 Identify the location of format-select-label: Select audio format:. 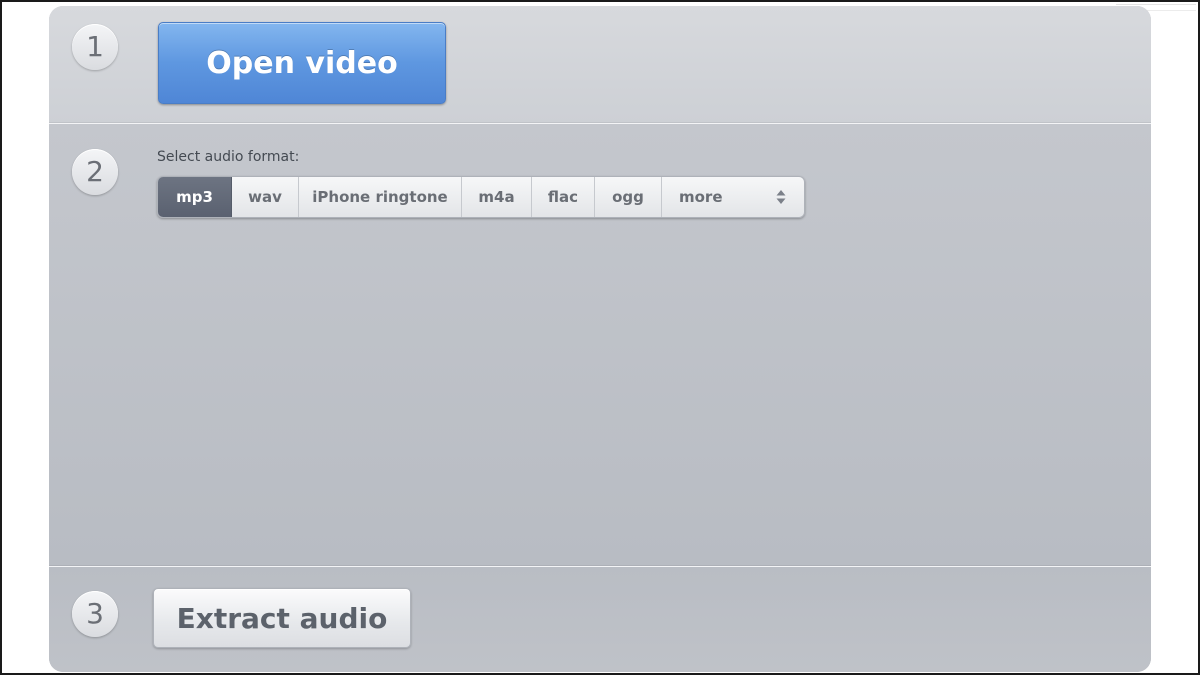
(228, 157).